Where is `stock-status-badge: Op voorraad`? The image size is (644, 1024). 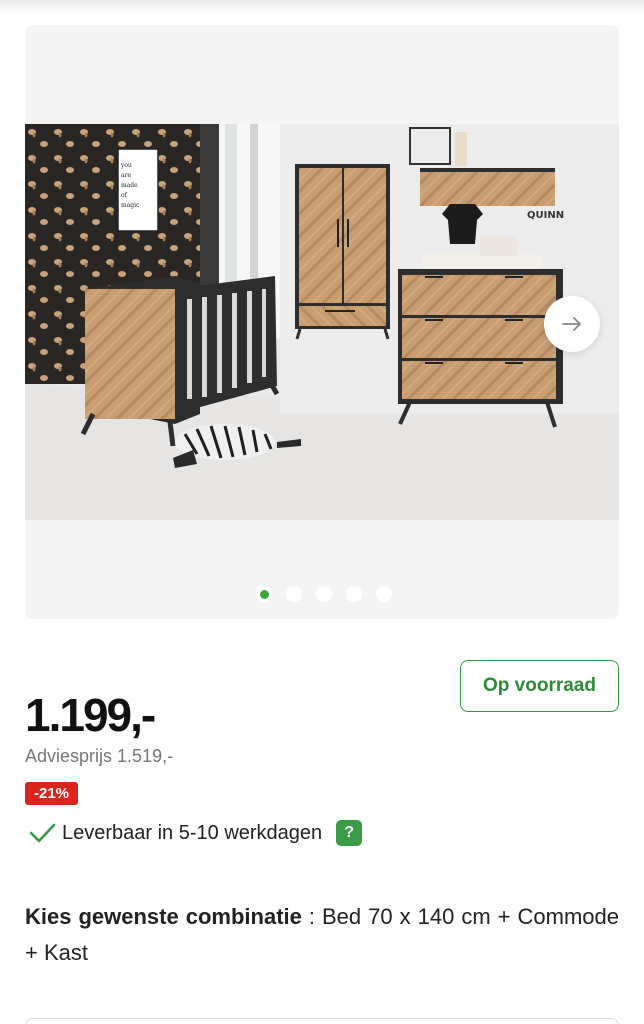
stock-status-badge: Op voorraad is located at coordinates (539, 686).